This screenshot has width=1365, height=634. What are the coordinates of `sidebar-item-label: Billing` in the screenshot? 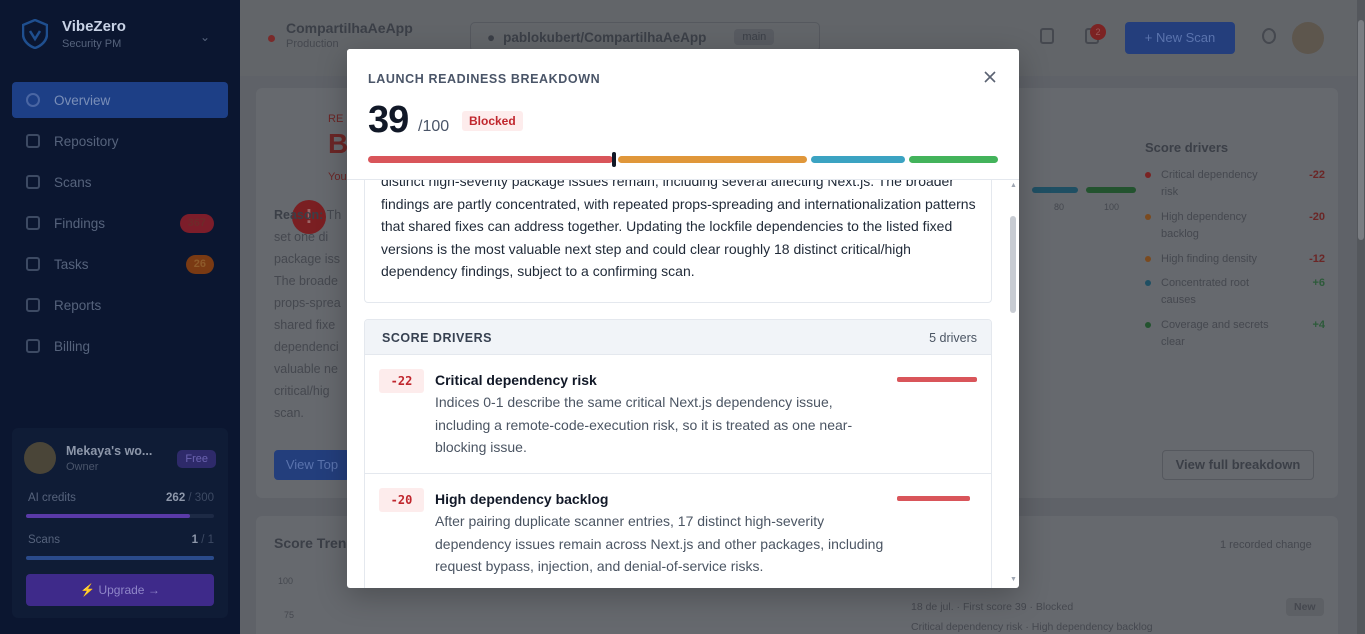 It's located at (72, 346).